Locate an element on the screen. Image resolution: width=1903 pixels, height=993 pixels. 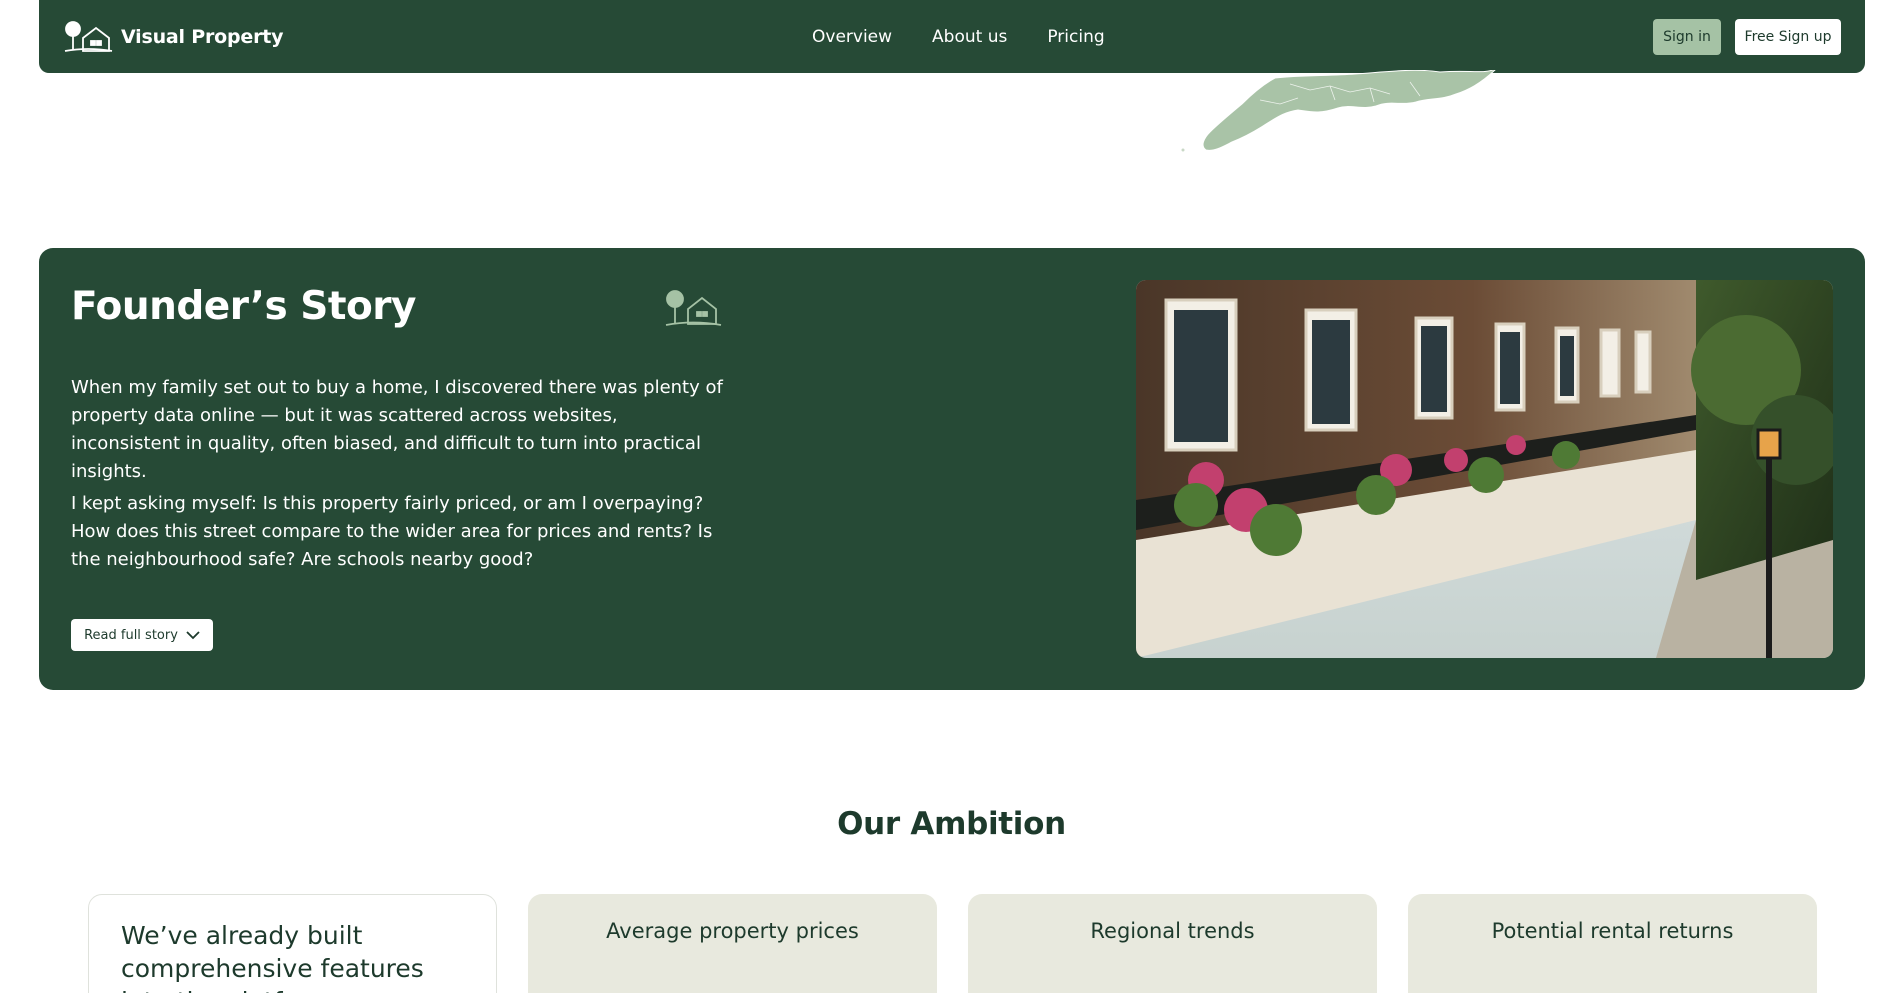
read-full-story-label: Read full story is located at coordinates (131, 635).